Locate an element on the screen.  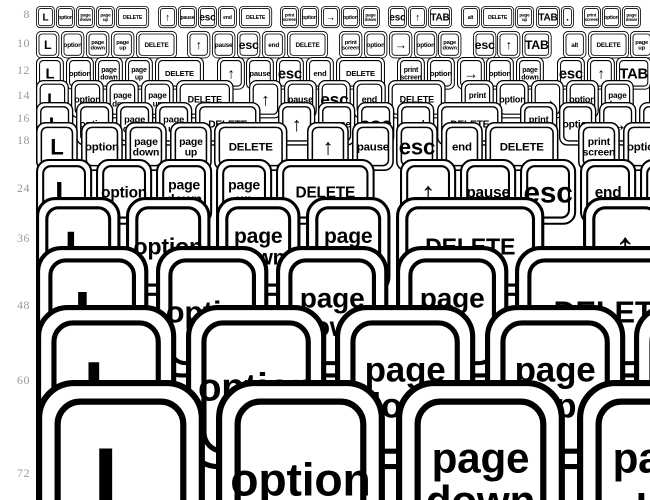
key-page-down-3: page down is located at coordinates (632, 17).